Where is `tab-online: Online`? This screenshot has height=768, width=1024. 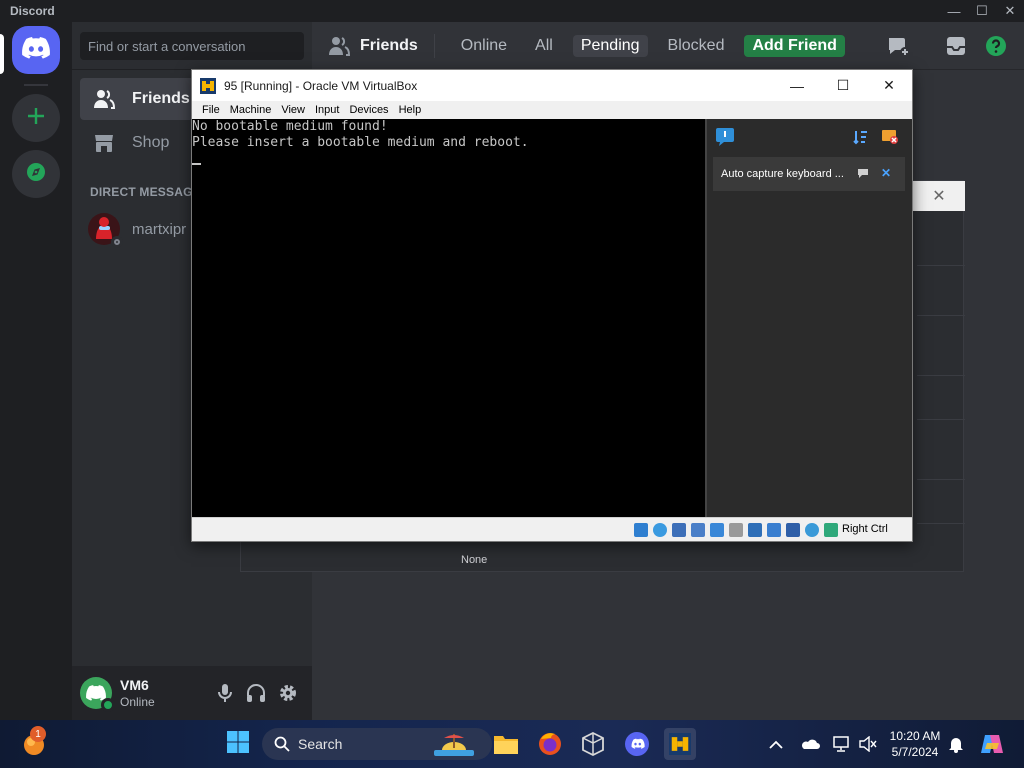
tab-online: Online is located at coordinates (484, 46).